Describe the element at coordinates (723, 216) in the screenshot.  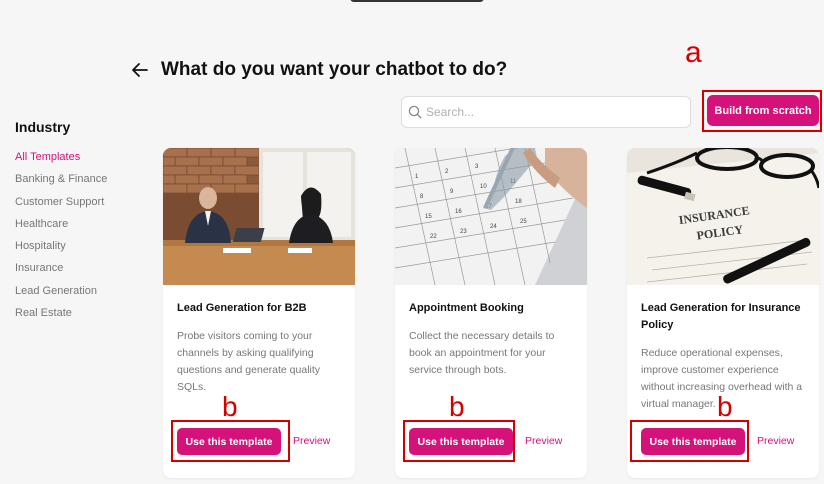
I see `card-image-insurance-policy: INSURANCE POLICY` at that location.